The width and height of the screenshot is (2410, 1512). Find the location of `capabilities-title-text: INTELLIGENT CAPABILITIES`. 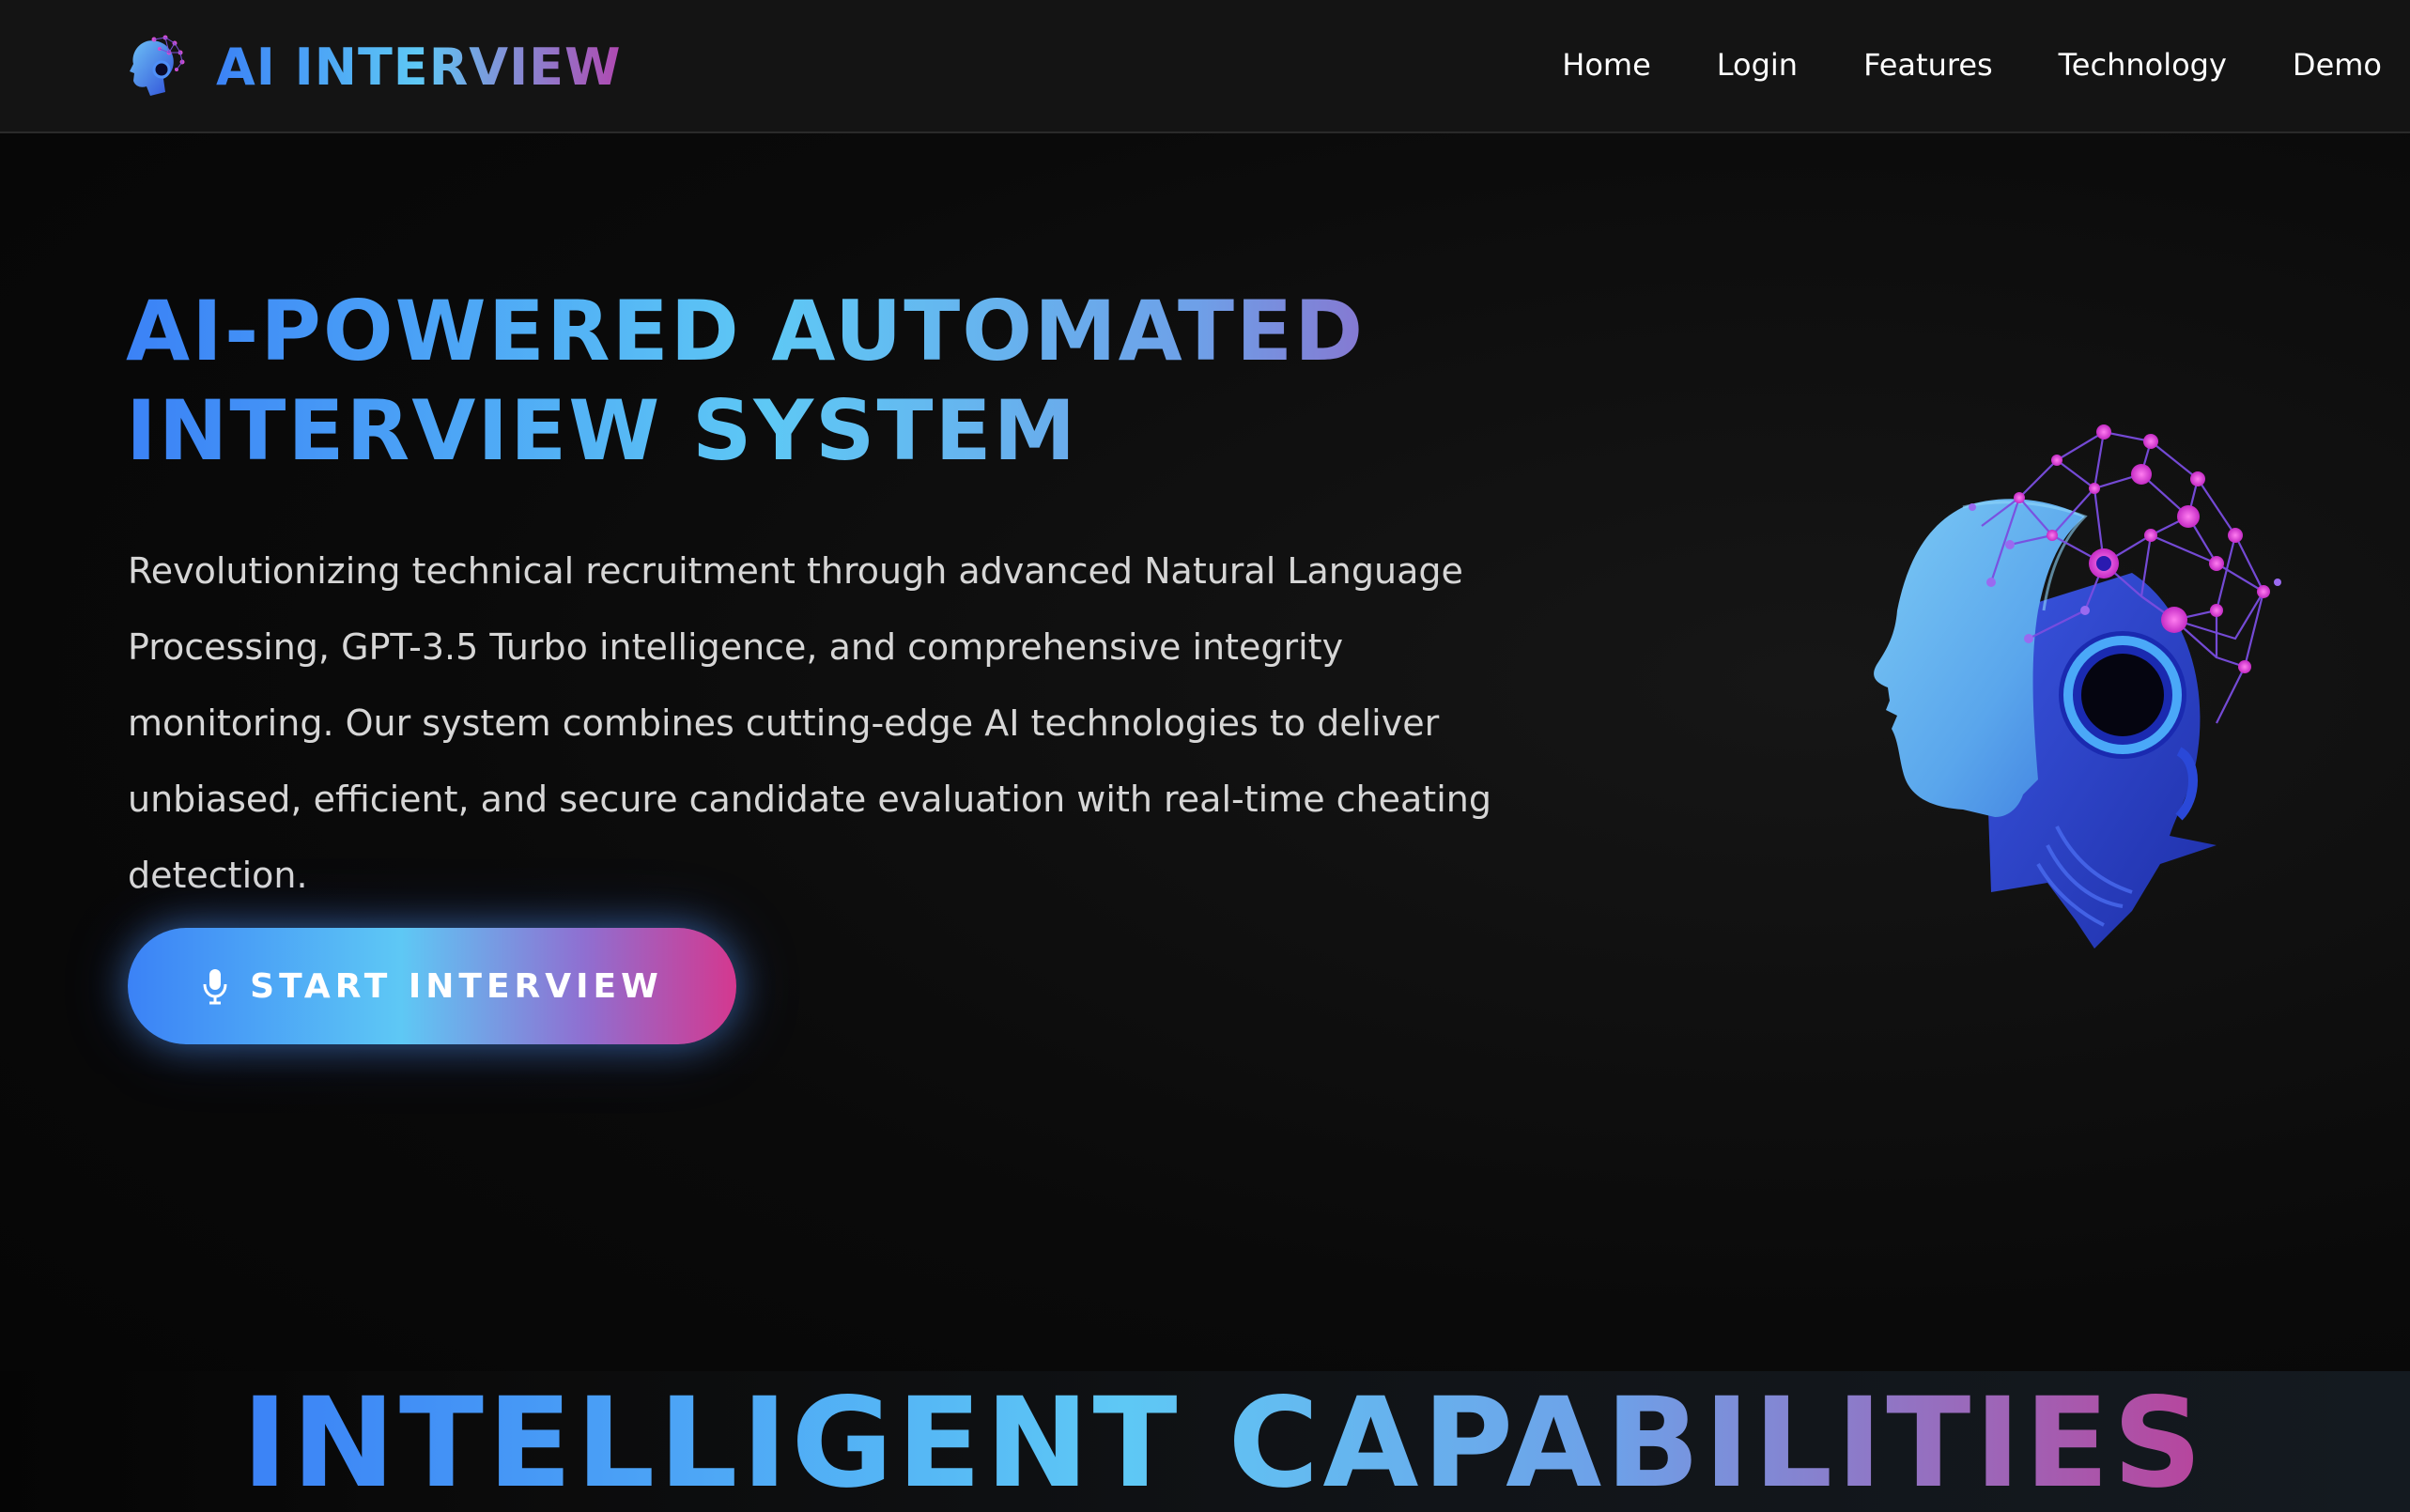

capabilities-title-text: INTELLIGENT CAPABILITIES is located at coordinates (1223, 1442).